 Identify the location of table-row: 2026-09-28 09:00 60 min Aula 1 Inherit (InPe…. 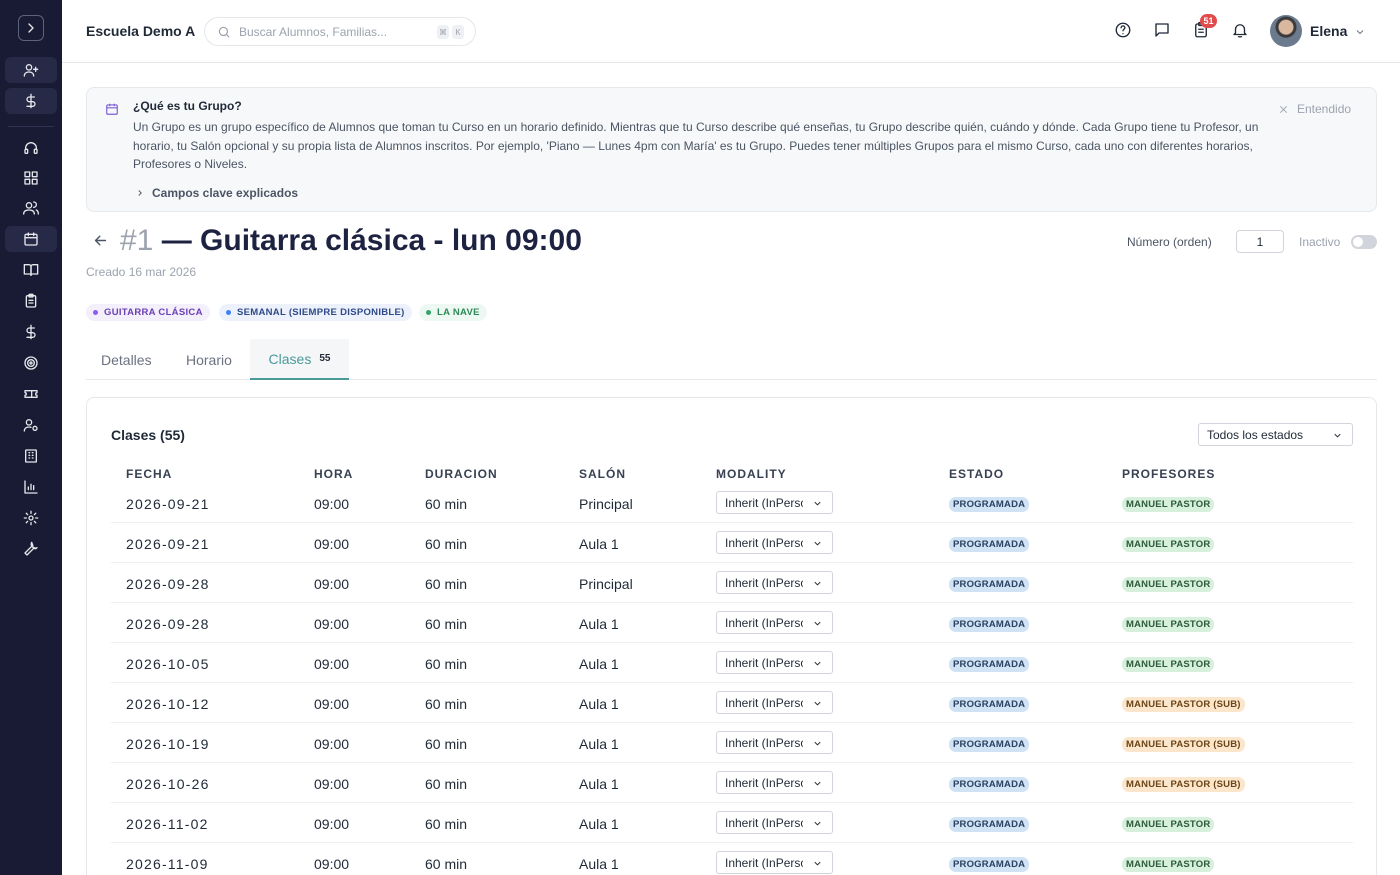
(732, 623).